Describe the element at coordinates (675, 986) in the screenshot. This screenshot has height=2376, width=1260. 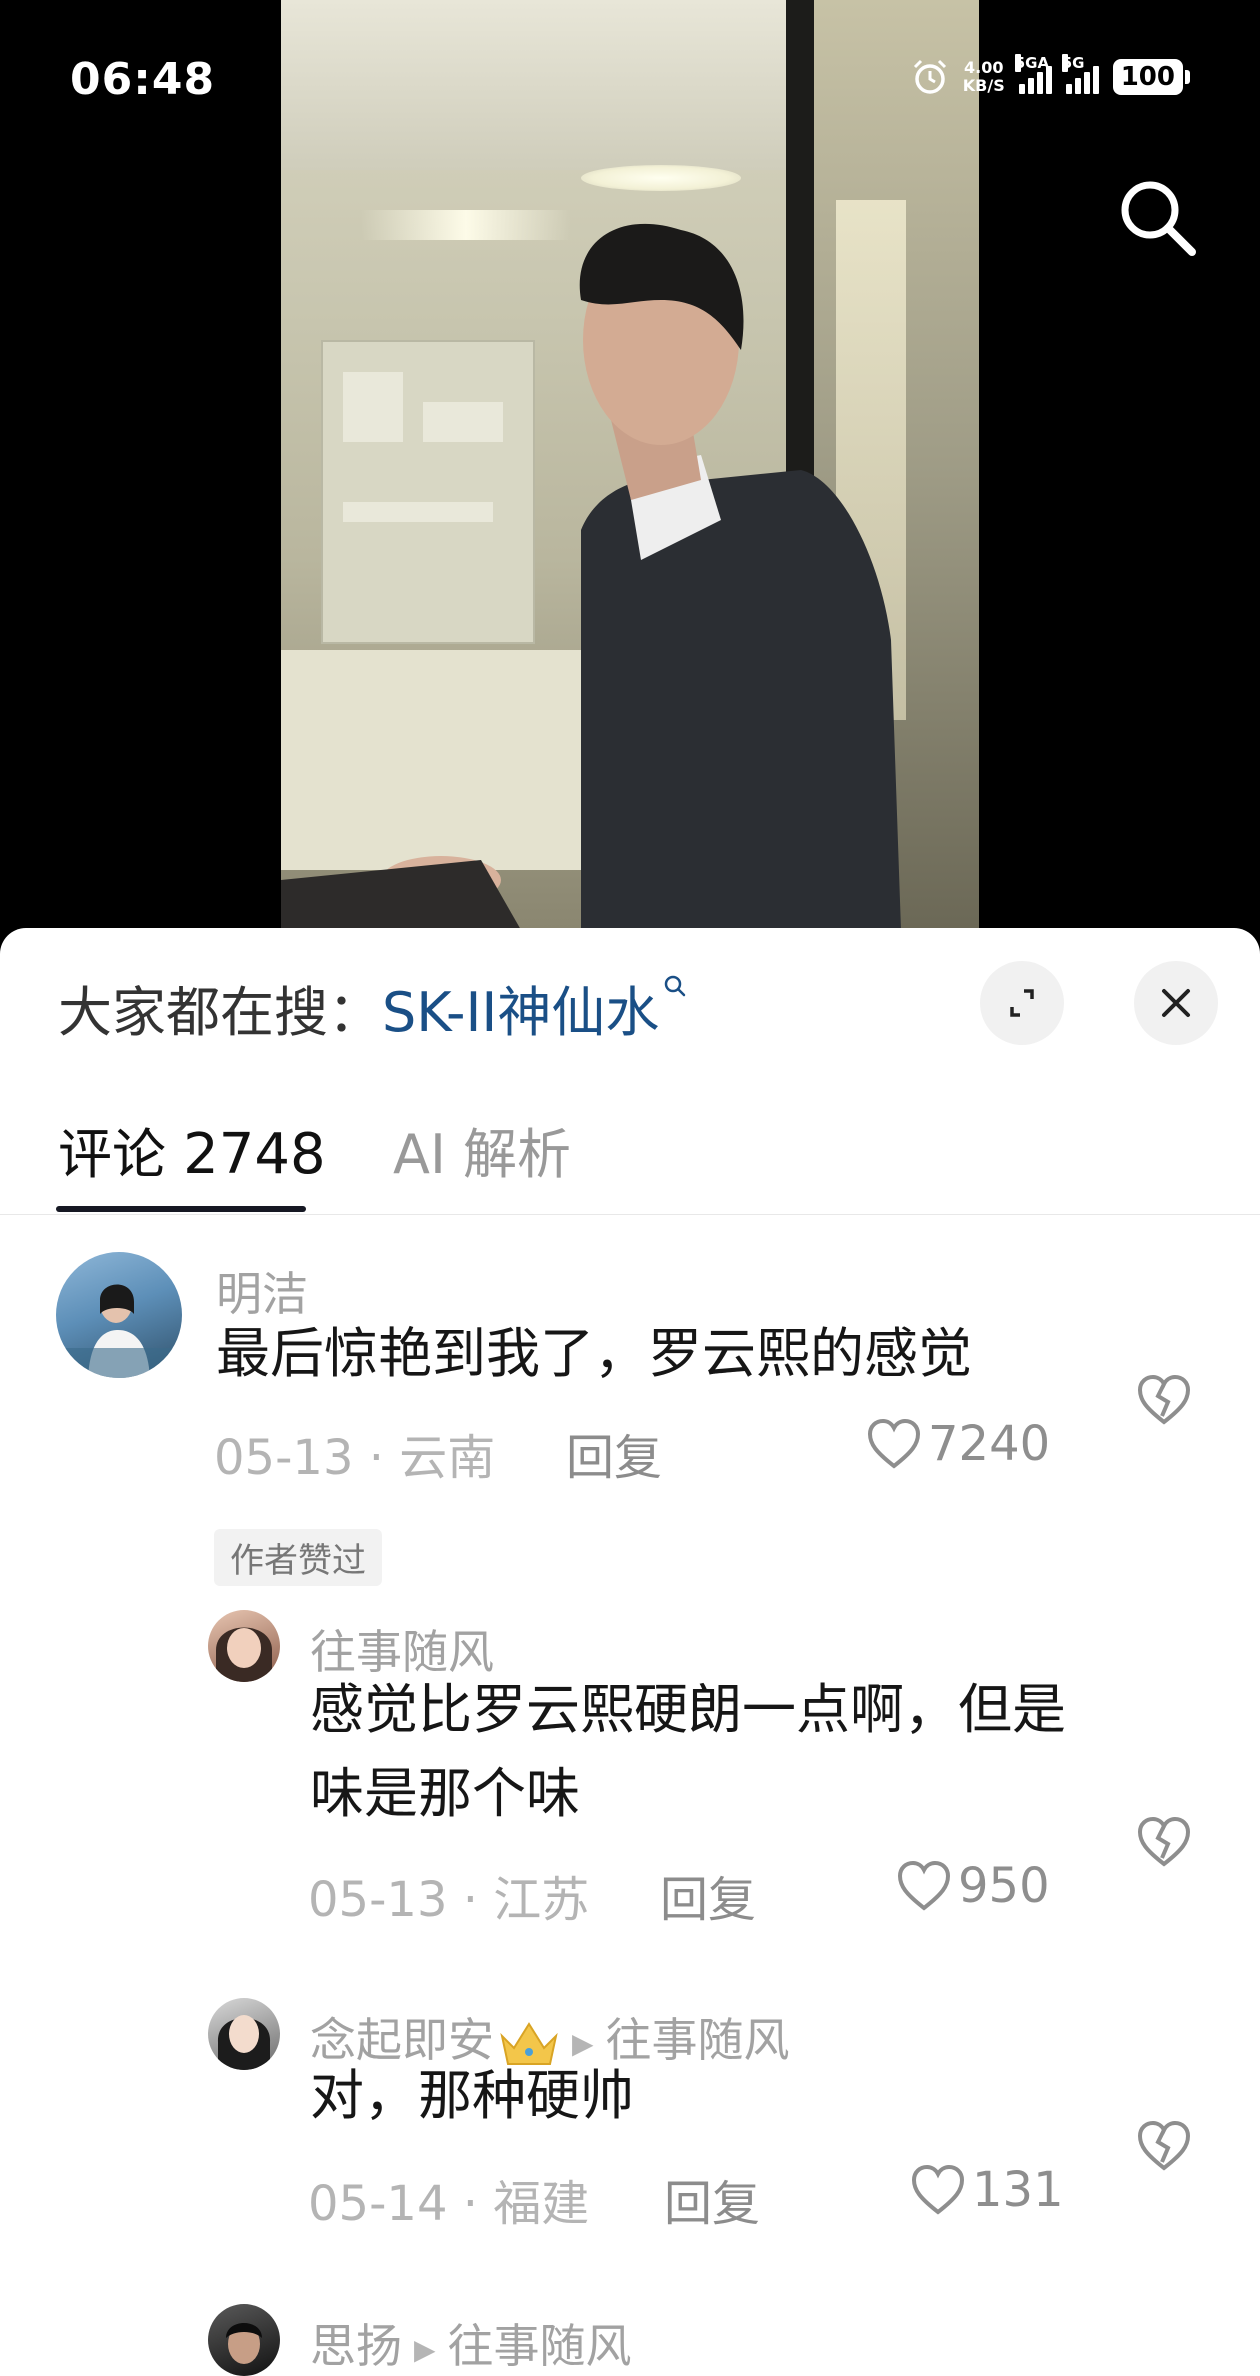
I see `search-small-icon` at that location.